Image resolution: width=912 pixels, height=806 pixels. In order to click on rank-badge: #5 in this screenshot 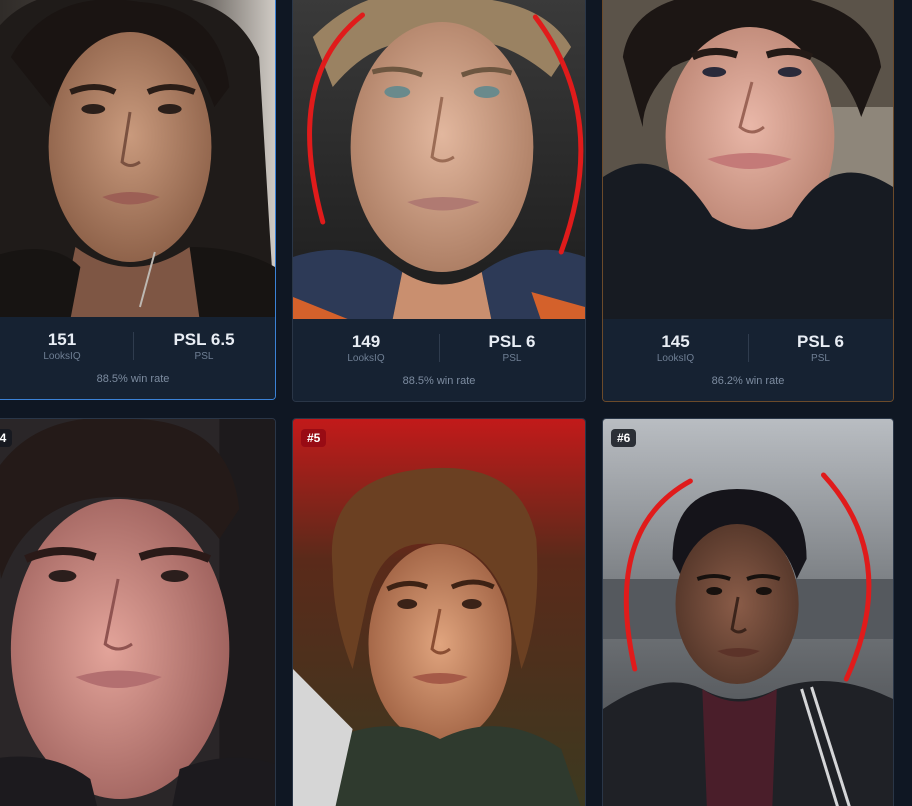, I will do `click(314, 438)`.